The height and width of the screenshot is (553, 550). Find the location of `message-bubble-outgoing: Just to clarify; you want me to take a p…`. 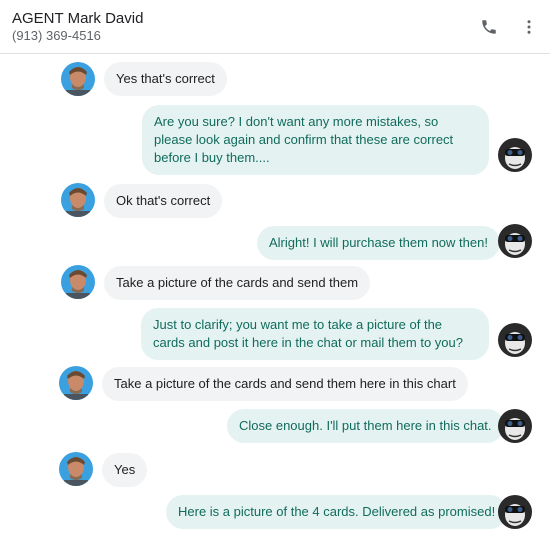

message-bubble-outgoing: Just to clarify; you want me to take a p… is located at coordinates (315, 334).